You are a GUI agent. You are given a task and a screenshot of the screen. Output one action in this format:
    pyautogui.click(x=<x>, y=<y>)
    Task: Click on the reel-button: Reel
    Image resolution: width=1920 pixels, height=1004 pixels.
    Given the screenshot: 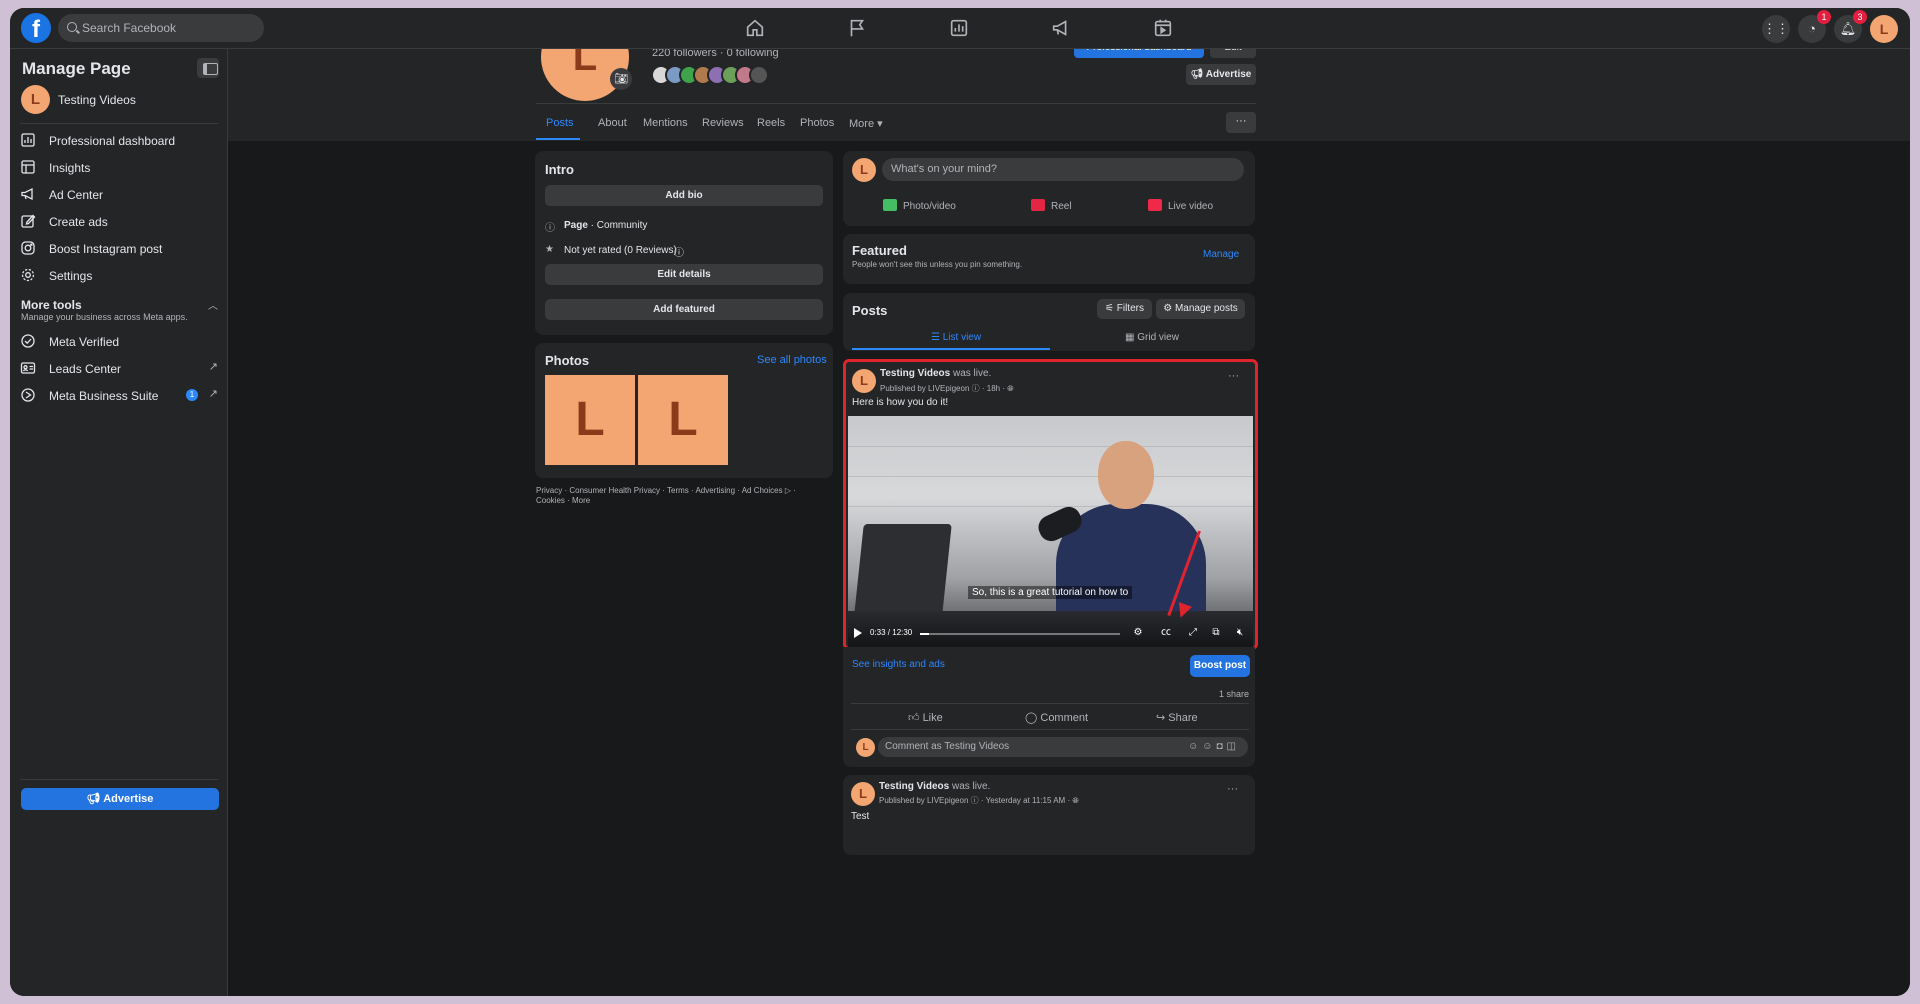 What is the action you would take?
    pyautogui.click(x=1051, y=205)
    